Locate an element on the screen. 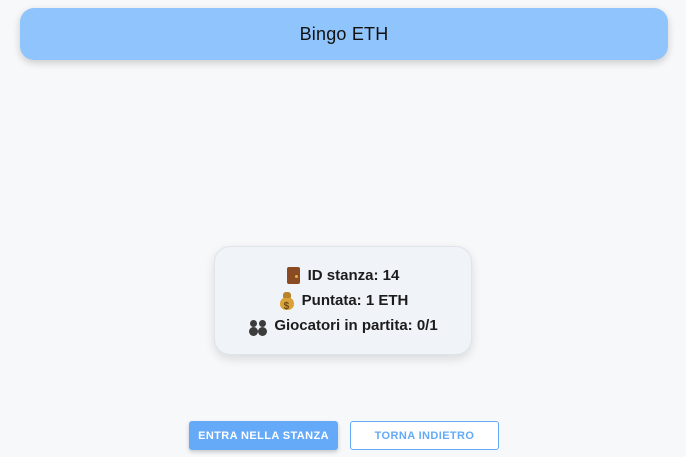 The image size is (686, 457). app-header: Bingo ETH is located at coordinates (344, 34).